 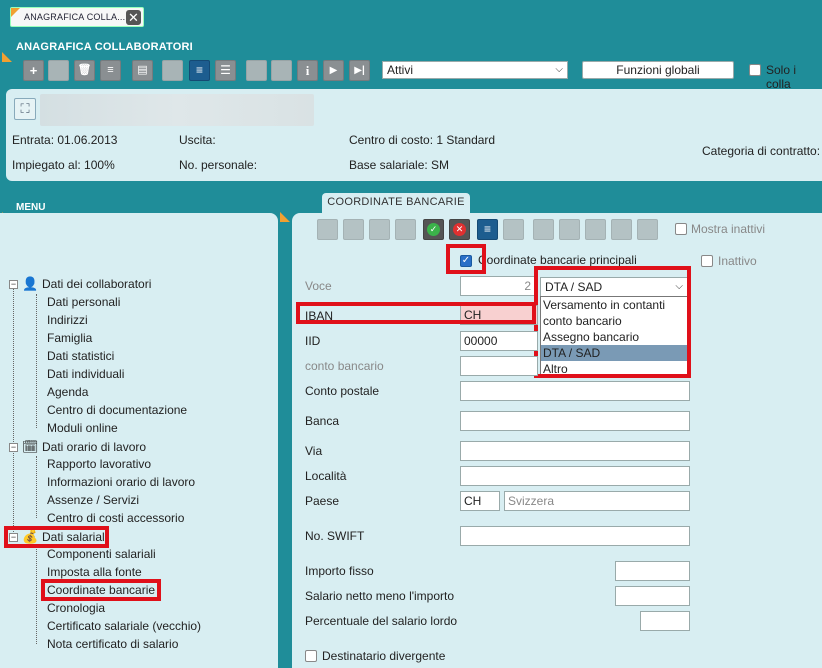 What do you see at coordinates (342, 391) in the screenshot?
I see `postal-account-label: Conto postale` at bounding box center [342, 391].